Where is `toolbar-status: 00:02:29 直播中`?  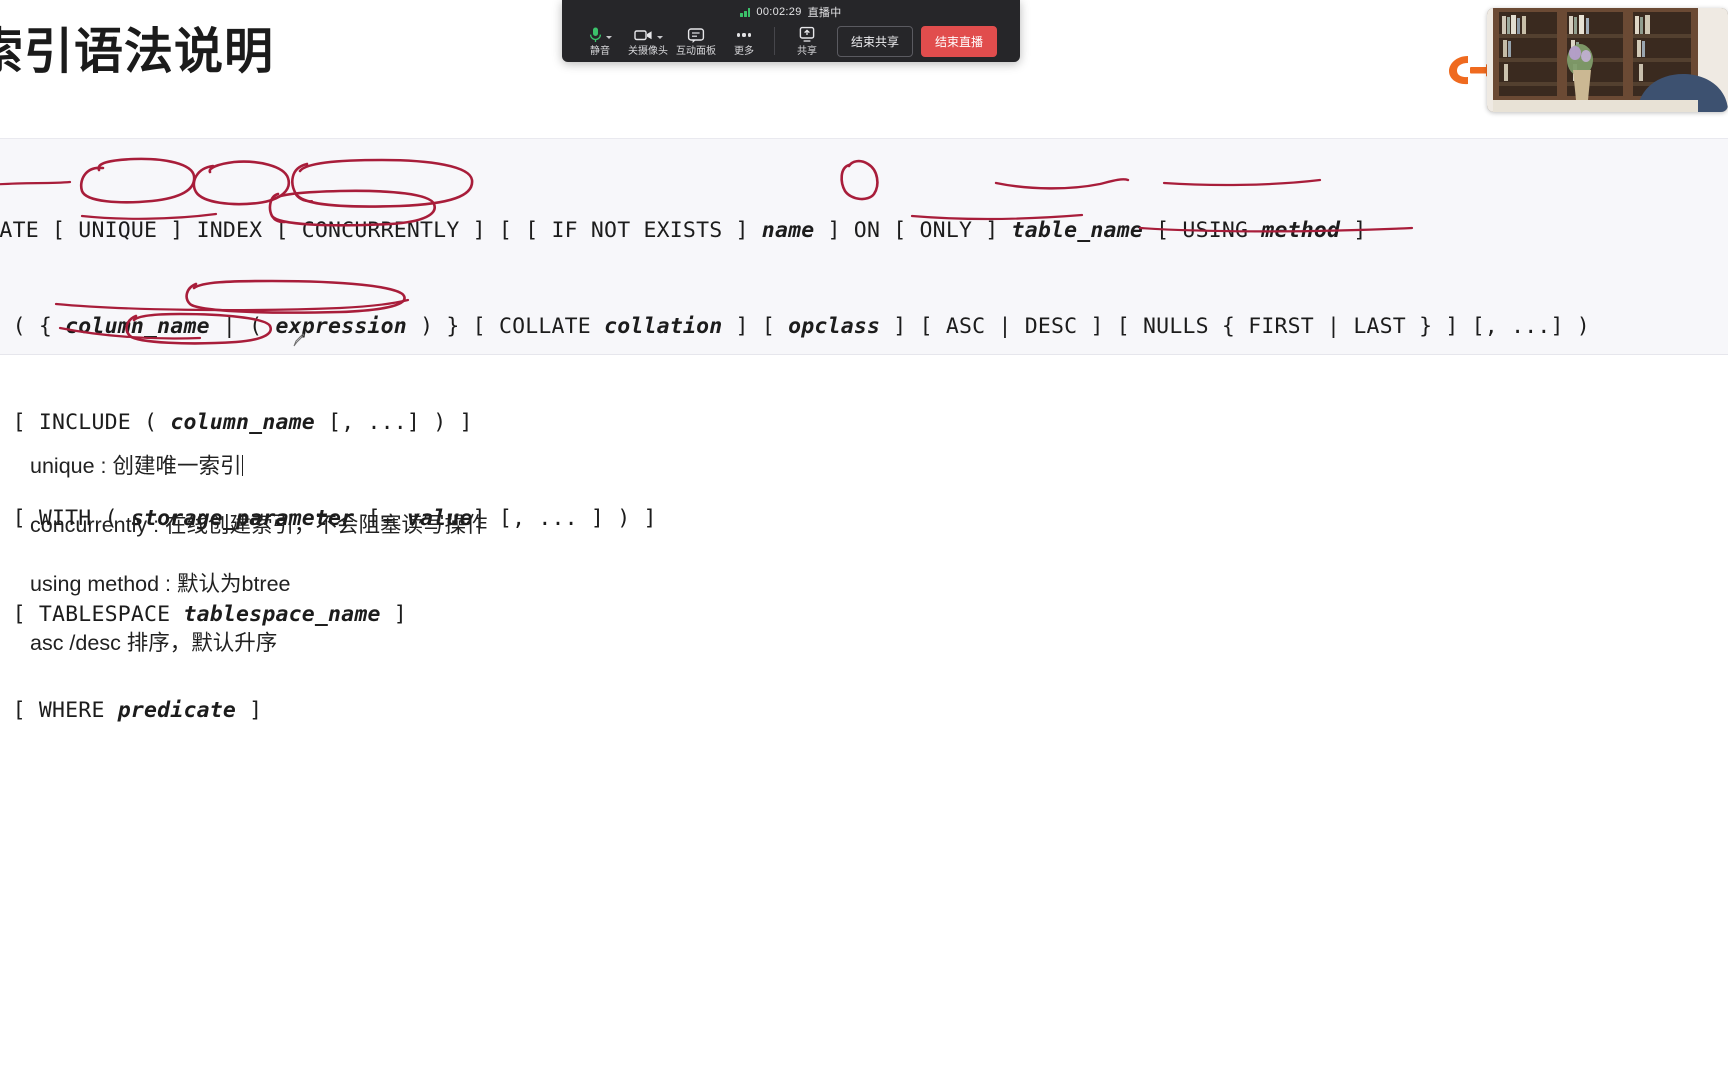 toolbar-status: 00:02:29 直播中 is located at coordinates (791, 12).